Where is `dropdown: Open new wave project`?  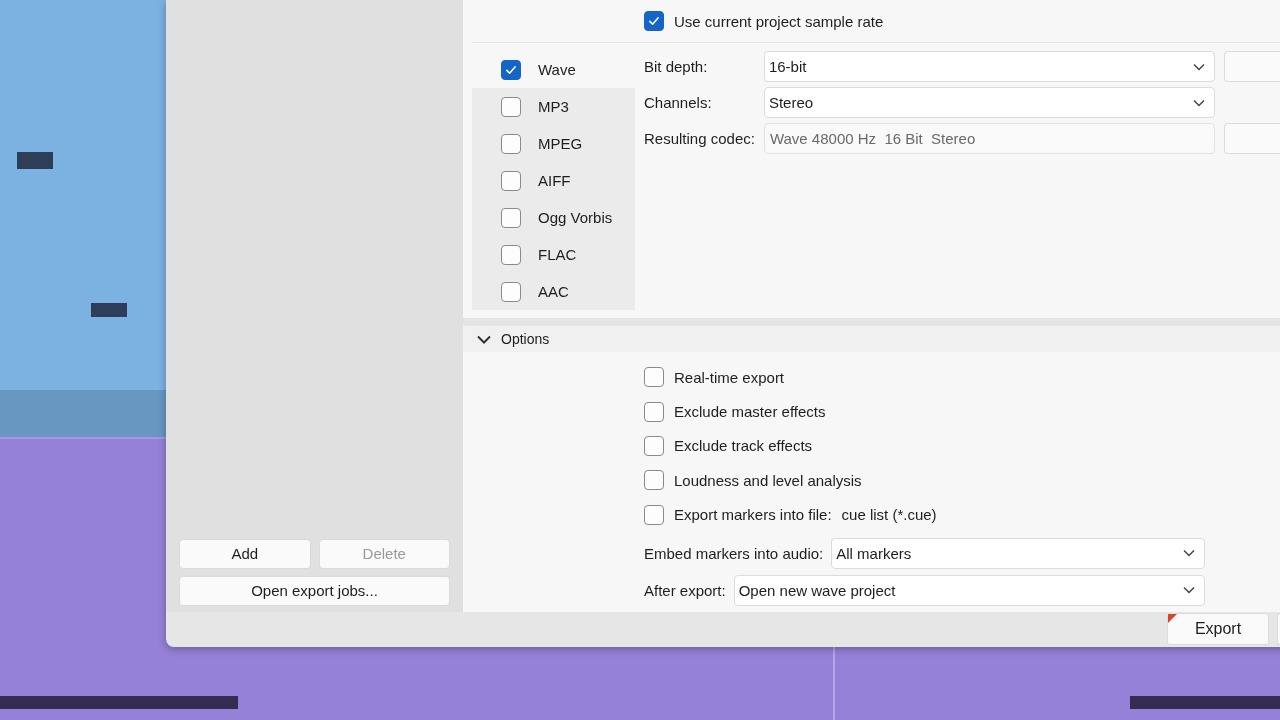 dropdown: Open new wave project is located at coordinates (969, 590).